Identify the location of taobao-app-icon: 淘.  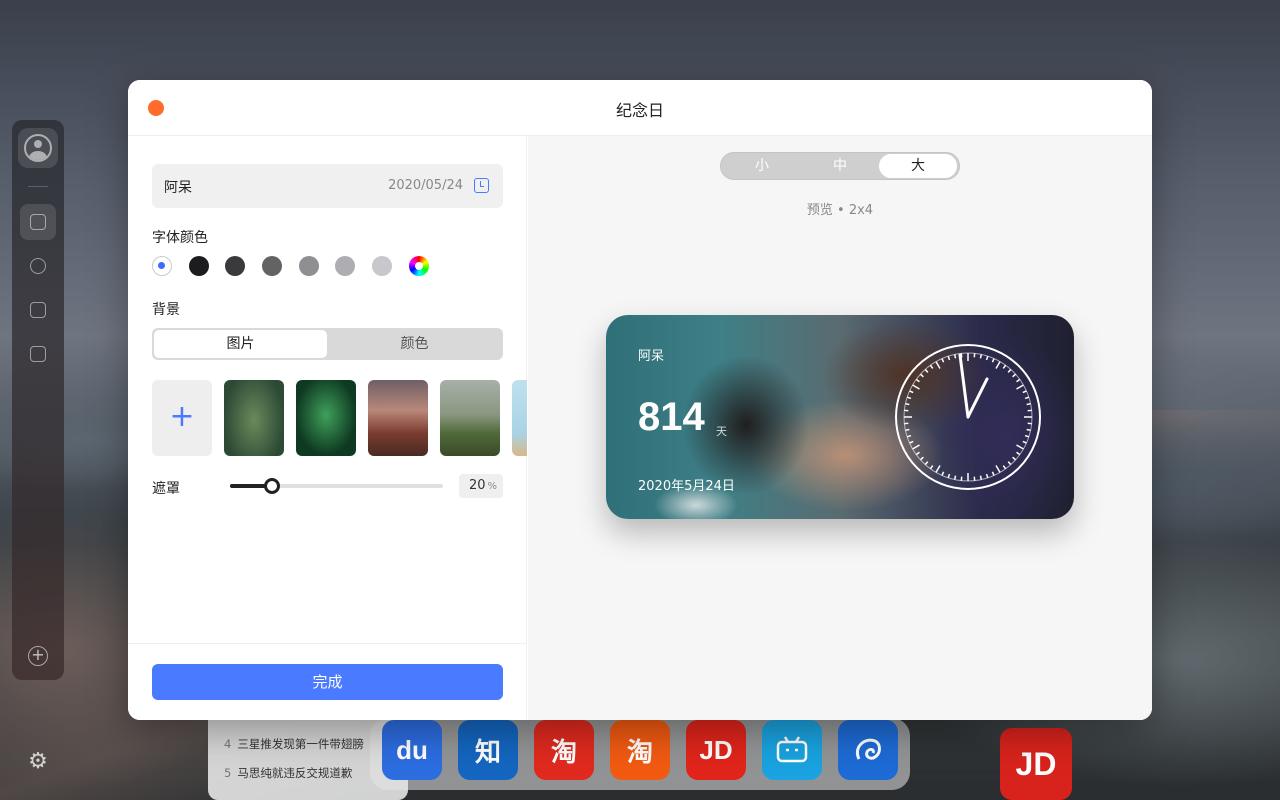
(564, 750).